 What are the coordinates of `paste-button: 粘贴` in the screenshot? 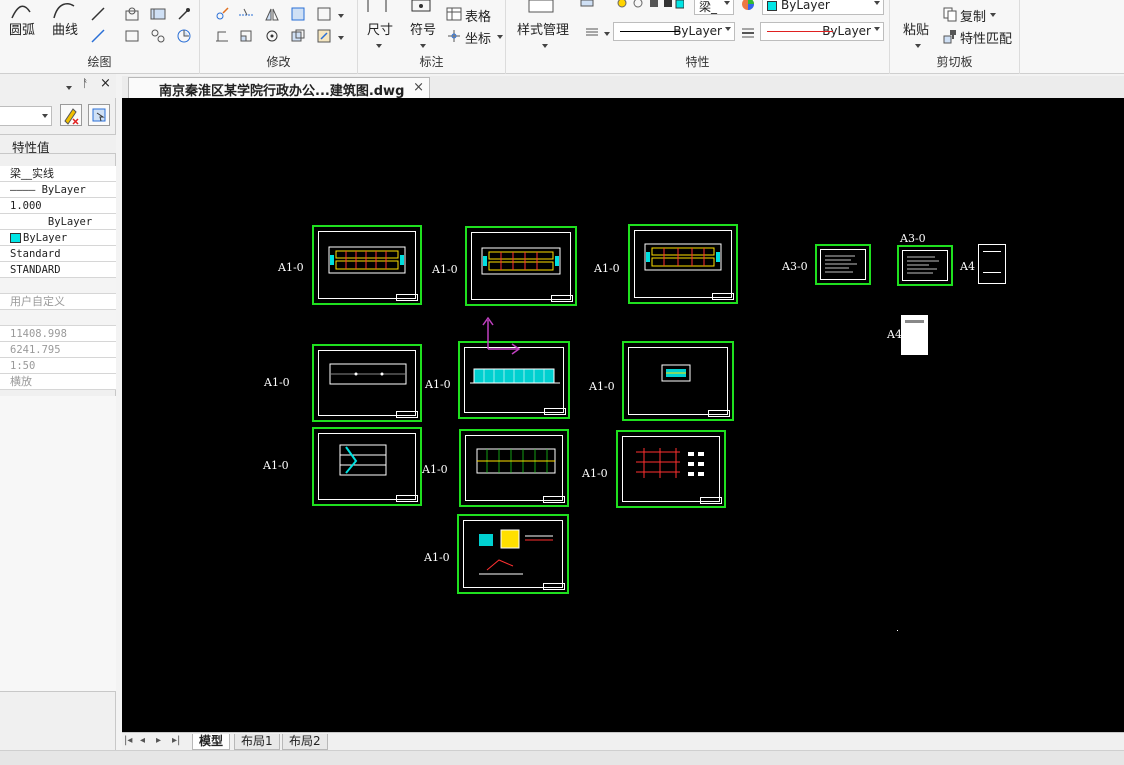 It's located at (916, 28).